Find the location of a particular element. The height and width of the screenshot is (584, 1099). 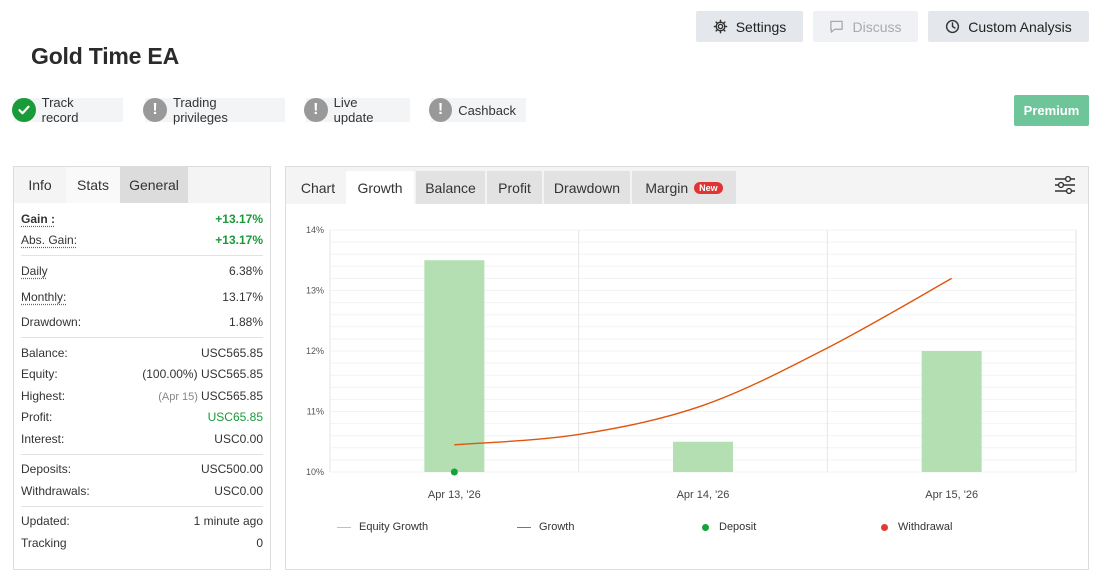

legend-label: Deposit is located at coordinates (738, 527).